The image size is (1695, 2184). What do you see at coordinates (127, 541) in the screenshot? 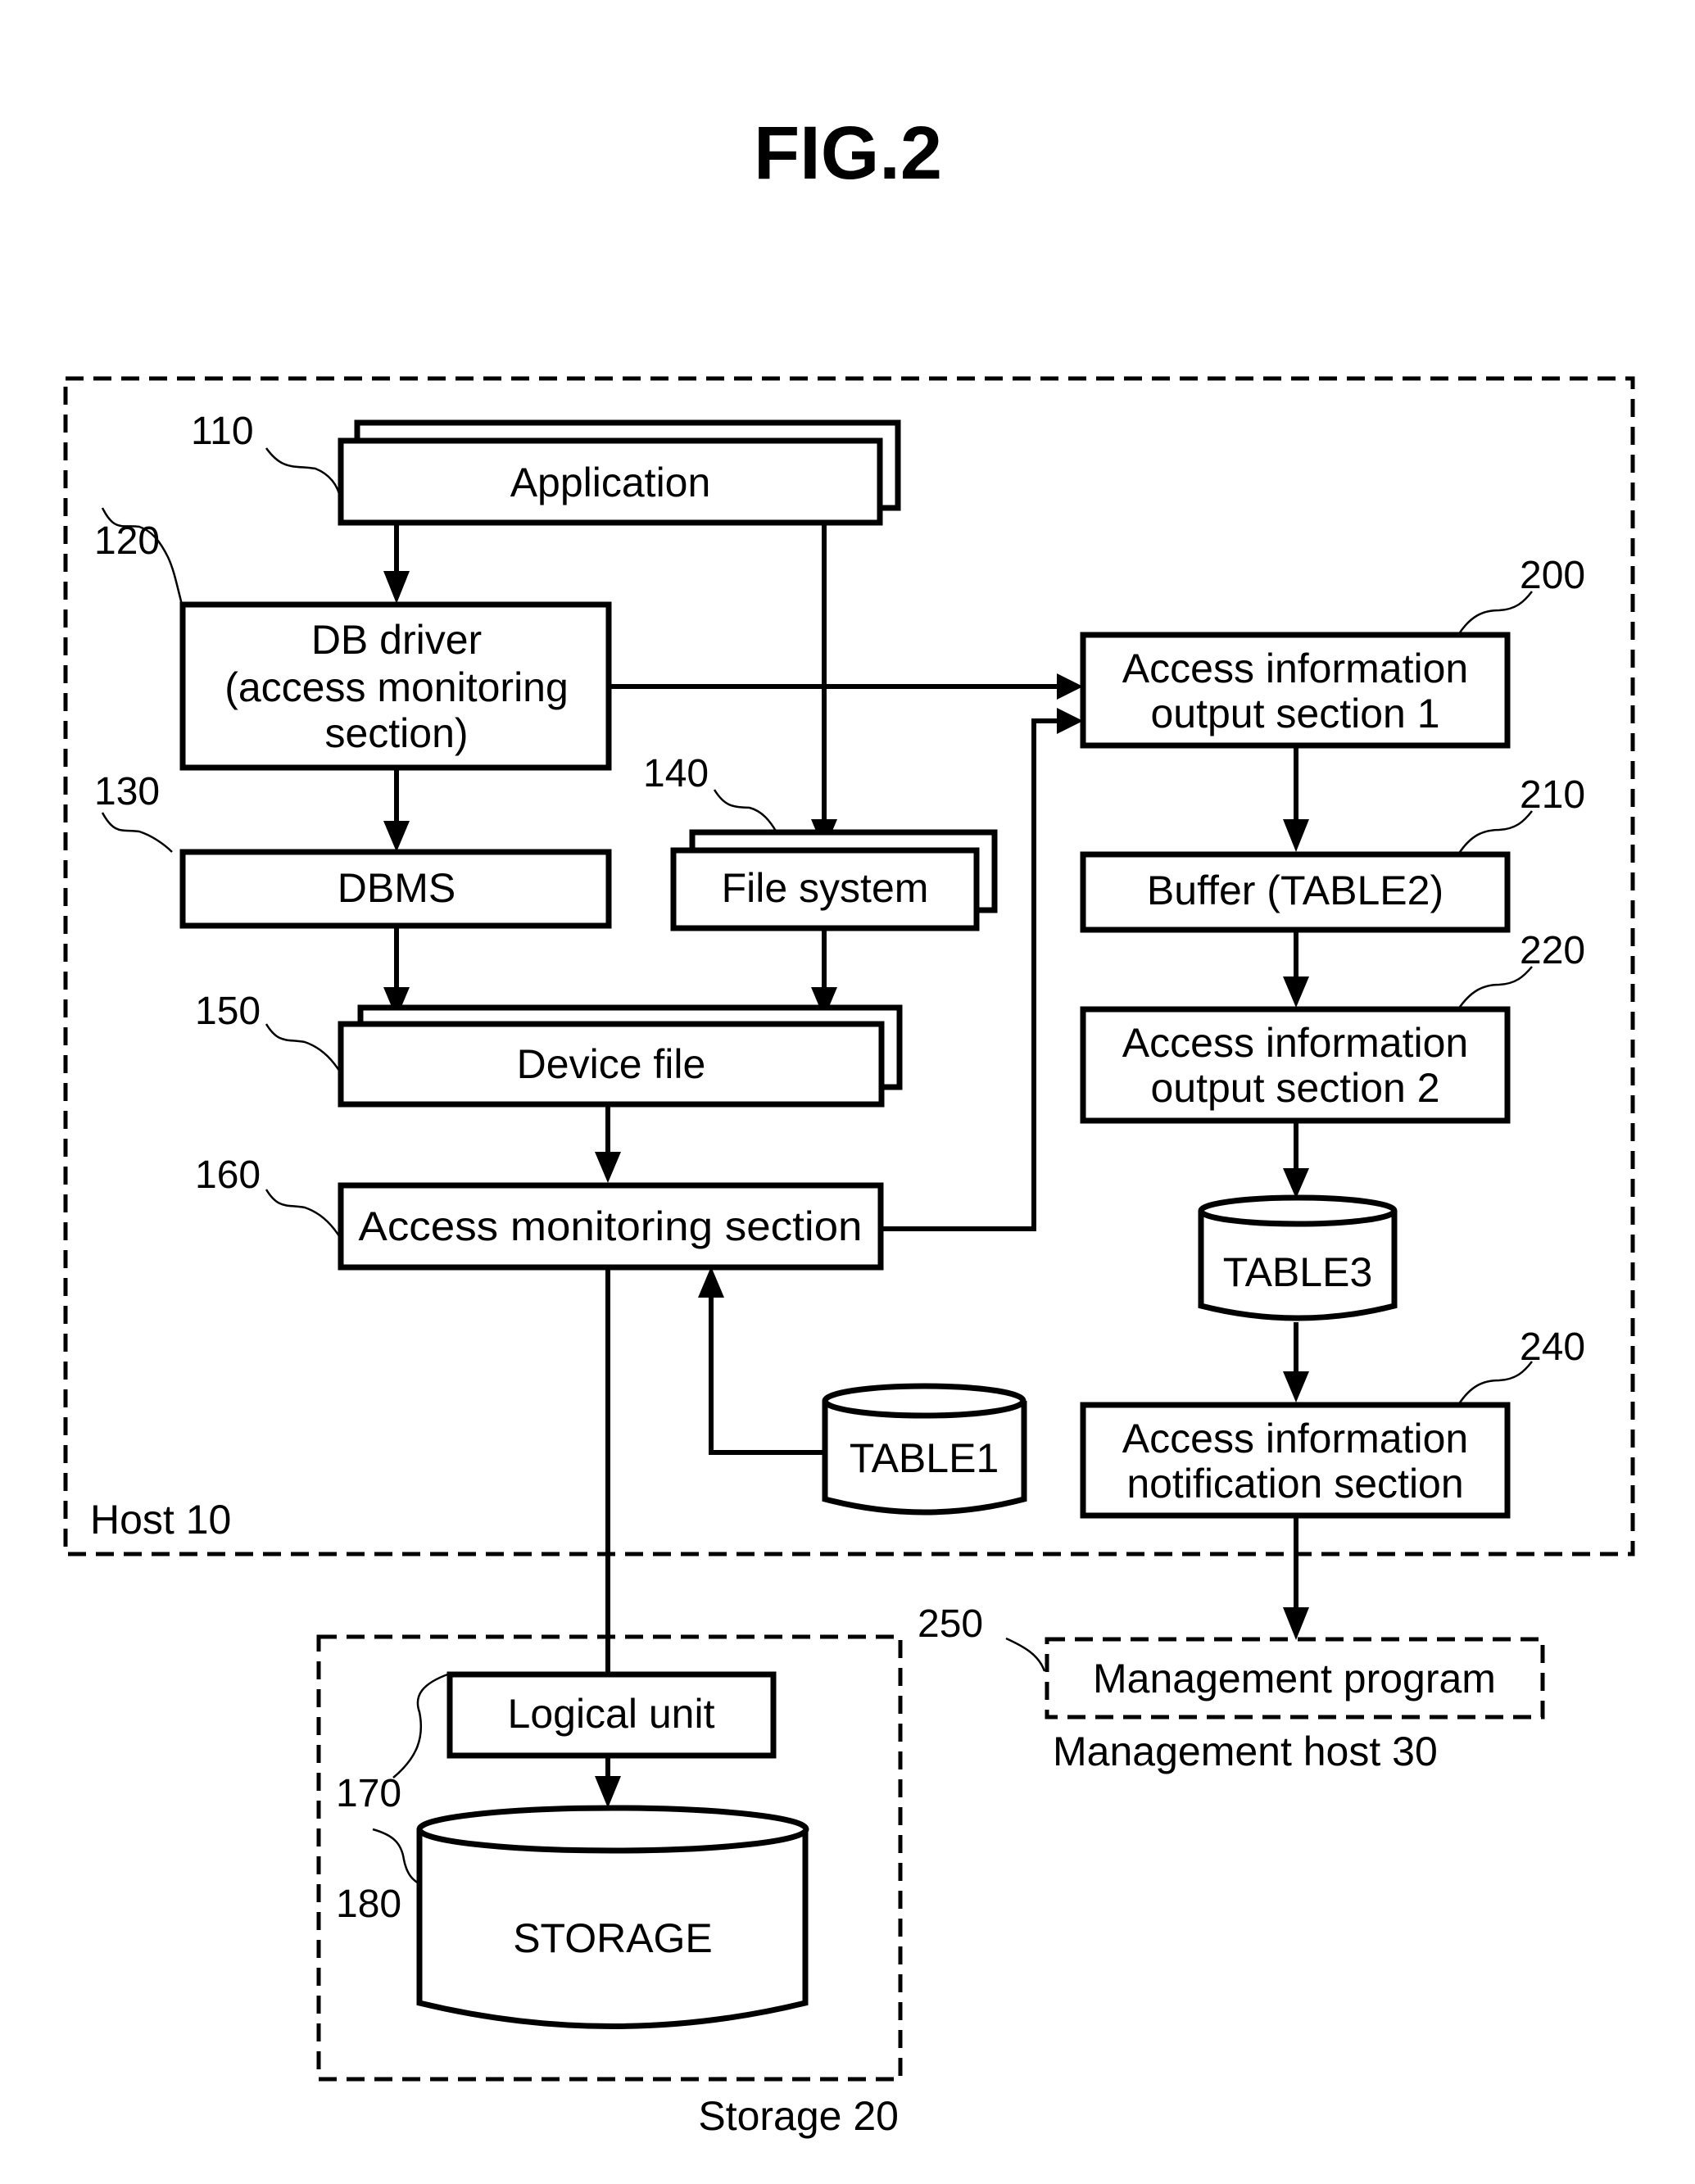
I see `ref-120: 120` at bounding box center [127, 541].